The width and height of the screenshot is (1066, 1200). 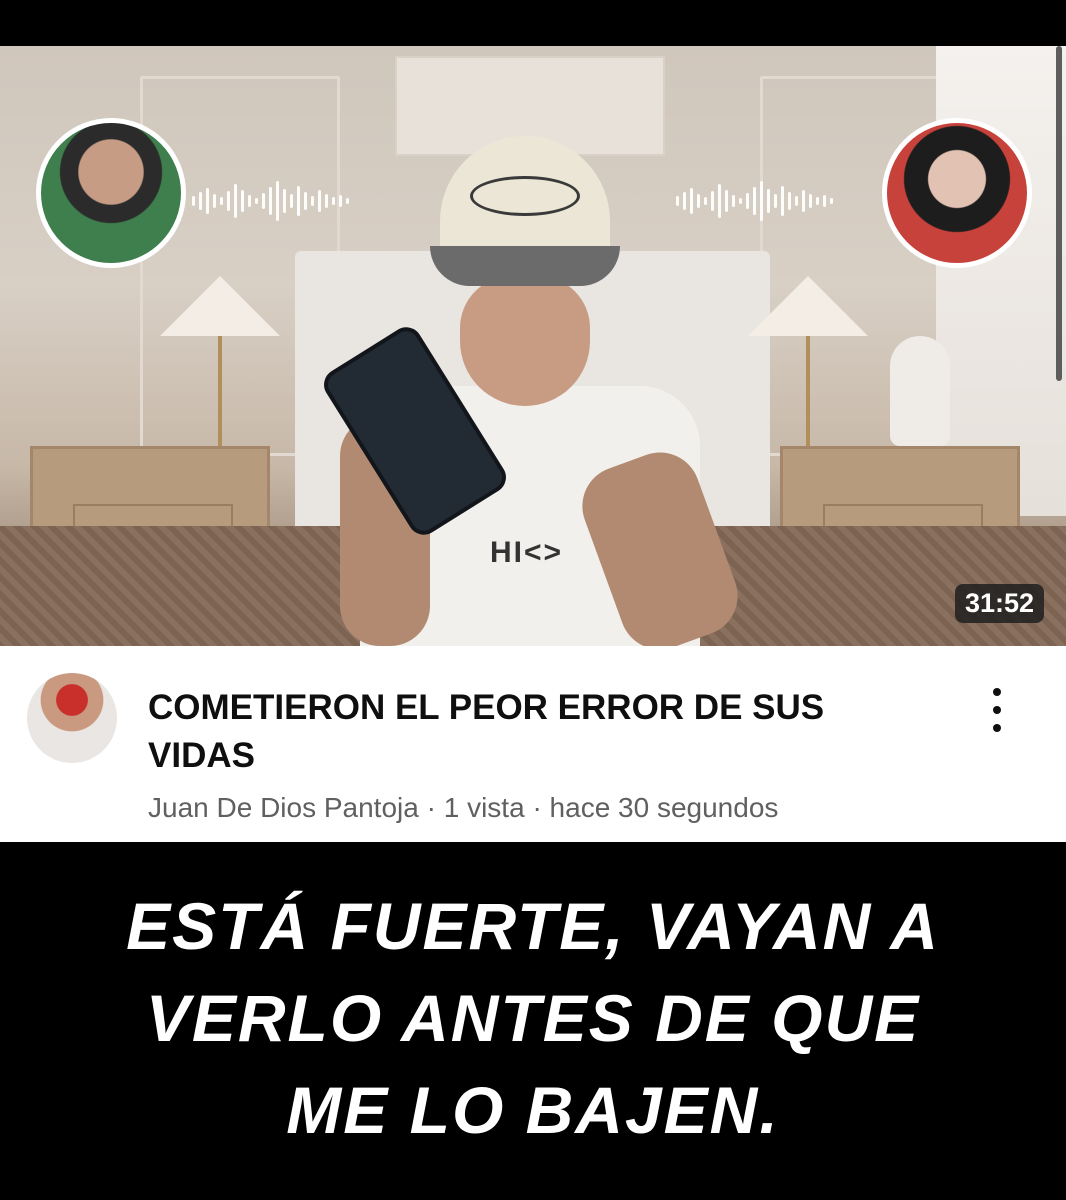 What do you see at coordinates (920, 391) in the screenshot?
I see `vase` at bounding box center [920, 391].